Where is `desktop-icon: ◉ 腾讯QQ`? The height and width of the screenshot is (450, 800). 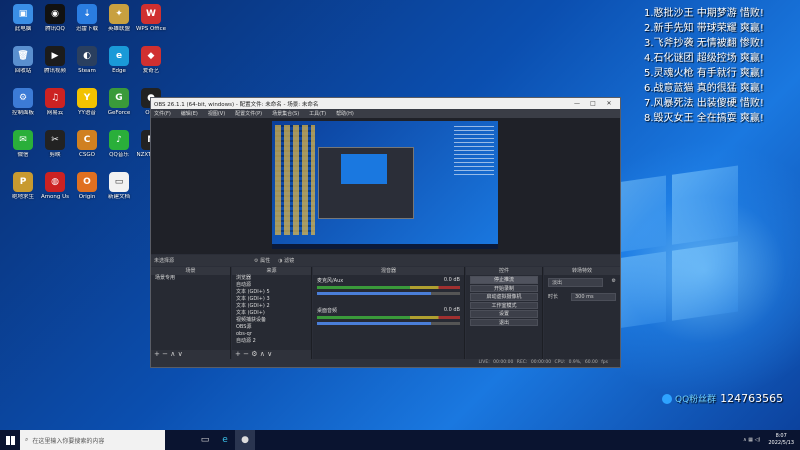
desktop-icon: ◉ 腾讯QQ is located at coordinates (55, 24).